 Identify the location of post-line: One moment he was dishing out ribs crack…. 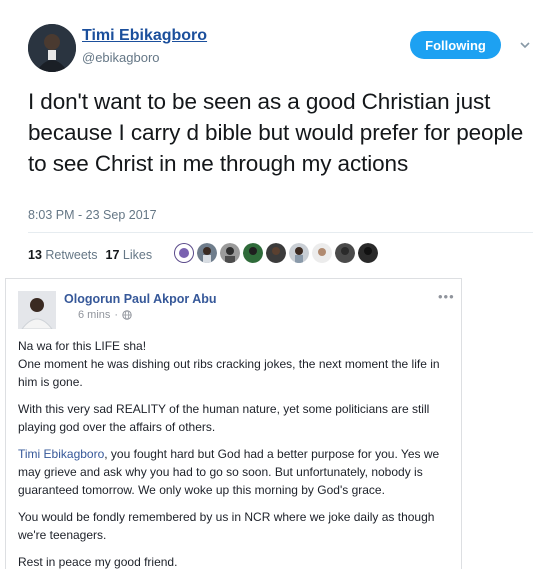
(229, 373).